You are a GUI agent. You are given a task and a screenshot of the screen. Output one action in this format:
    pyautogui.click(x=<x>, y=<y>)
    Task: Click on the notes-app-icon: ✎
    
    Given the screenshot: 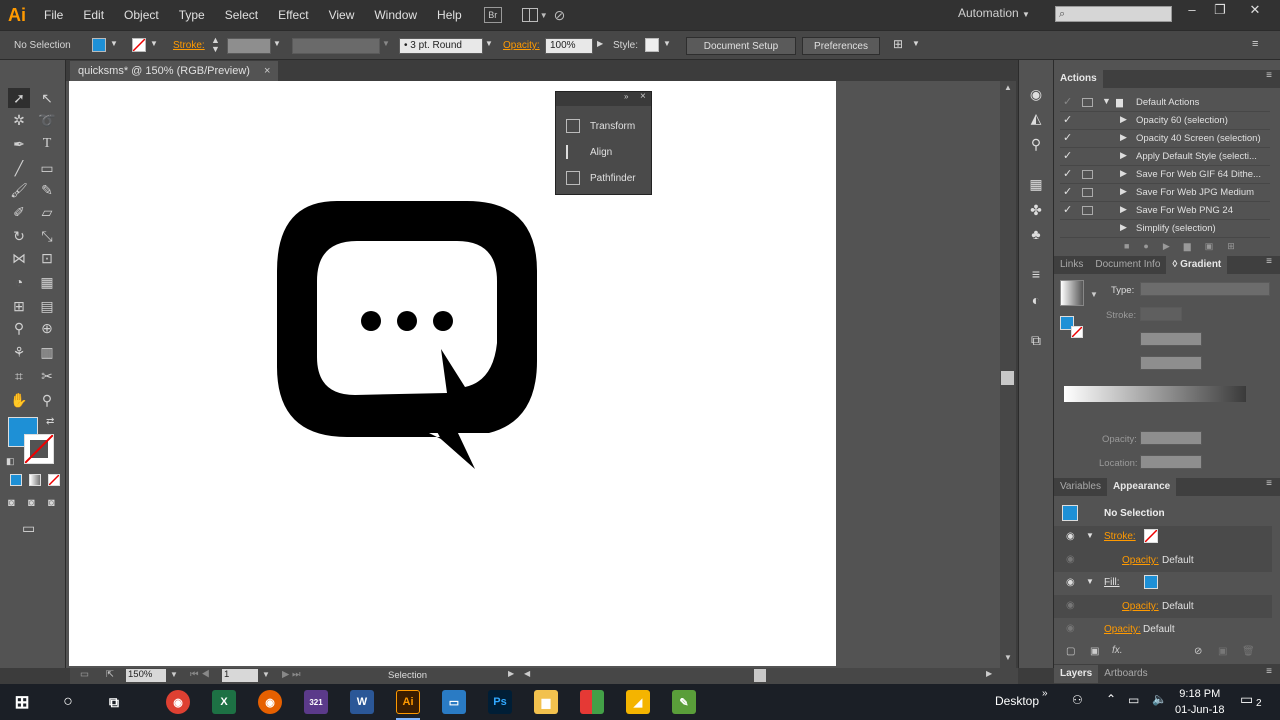 What is the action you would take?
    pyautogui.click(x=684, y=702)
    